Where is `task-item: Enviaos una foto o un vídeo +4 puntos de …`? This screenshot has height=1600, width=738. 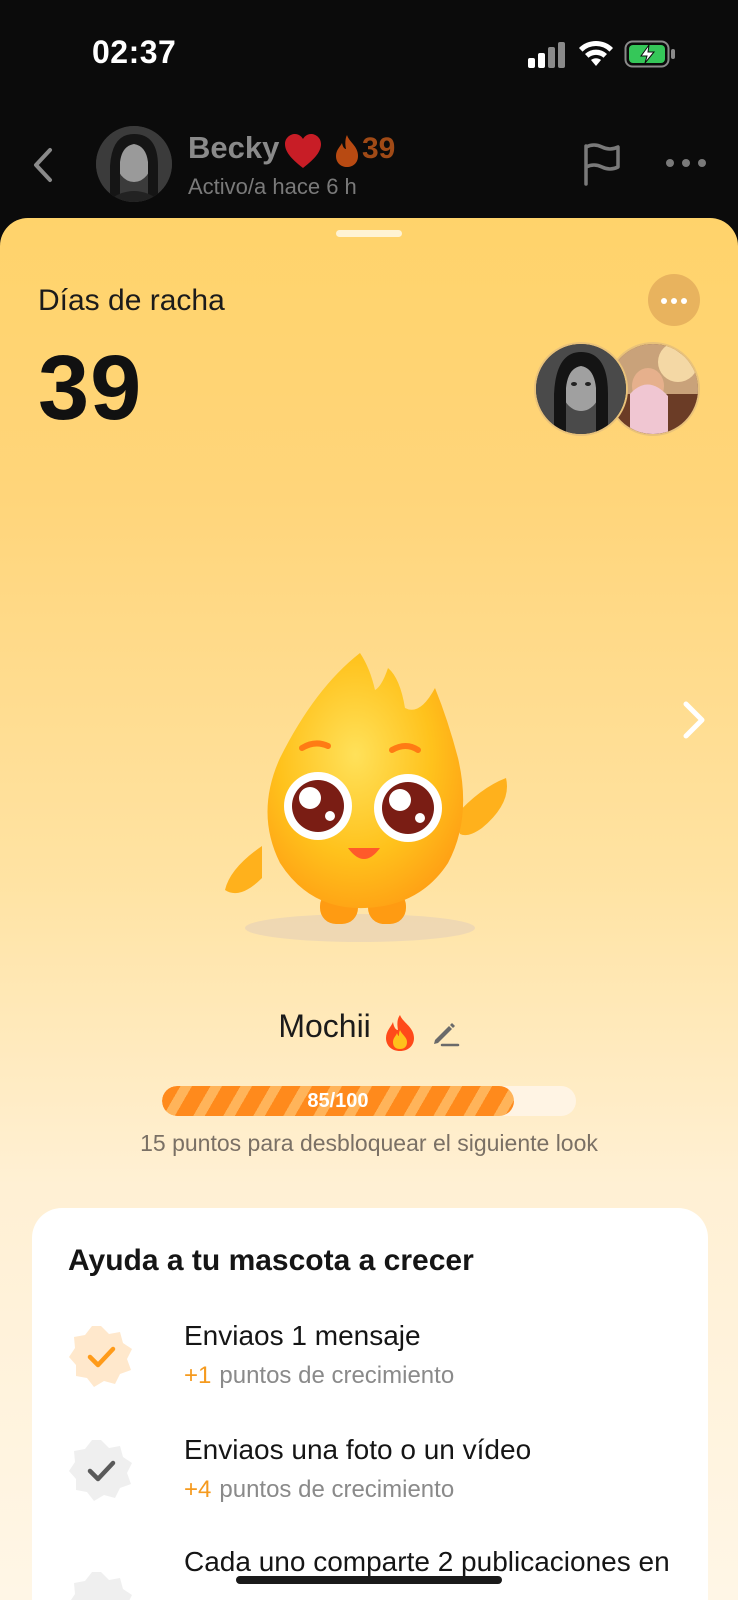 task-item: Enviaos una foto o un vídeo +4 puntos de … is located at coordinates (378, 1479).